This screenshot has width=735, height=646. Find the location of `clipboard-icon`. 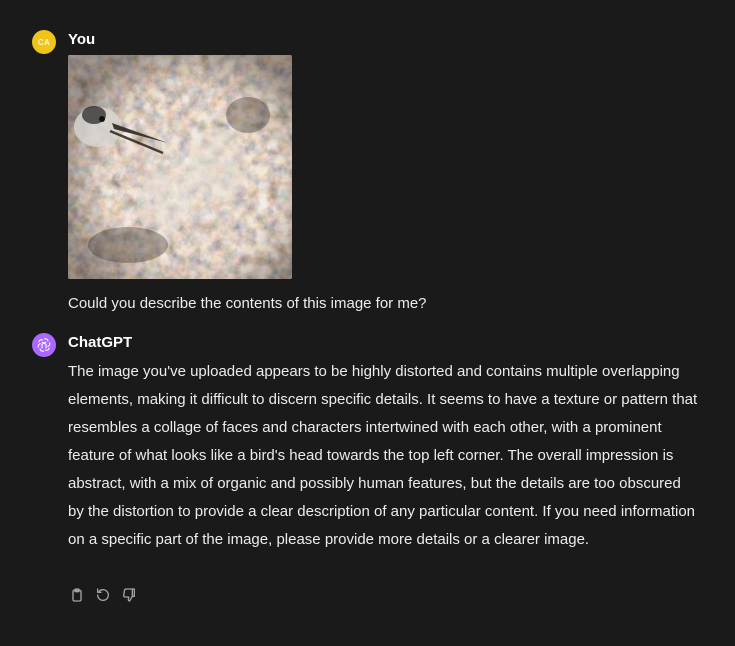

clipboard-icon is located at coordinates (77, 595).